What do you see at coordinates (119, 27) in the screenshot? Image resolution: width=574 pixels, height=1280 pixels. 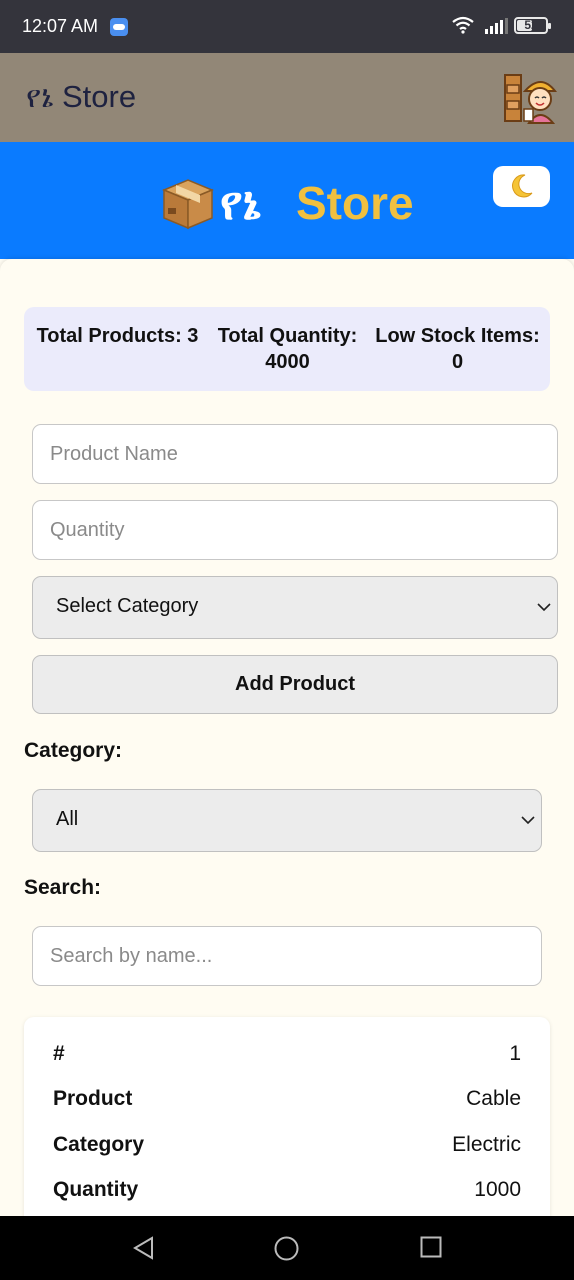 I see `cloud-icon` at bounding box center [119, 27].